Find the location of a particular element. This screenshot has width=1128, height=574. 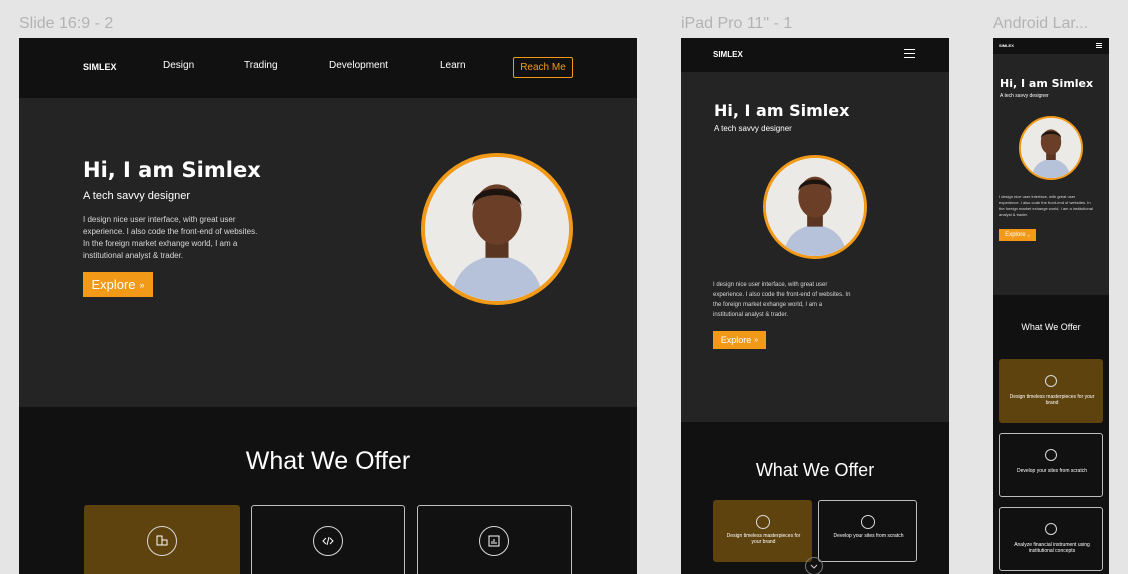

offer-card-design is located at coordinates (162, 539).